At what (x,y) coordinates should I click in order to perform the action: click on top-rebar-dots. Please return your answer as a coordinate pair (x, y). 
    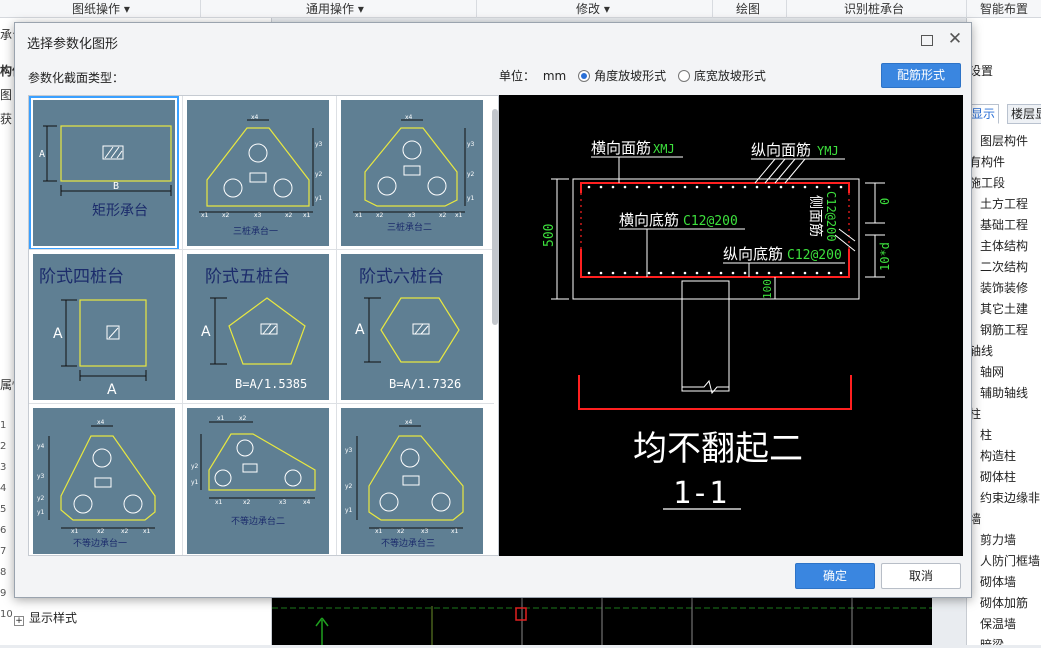
    Looking at the image, I should click on (715, 187).